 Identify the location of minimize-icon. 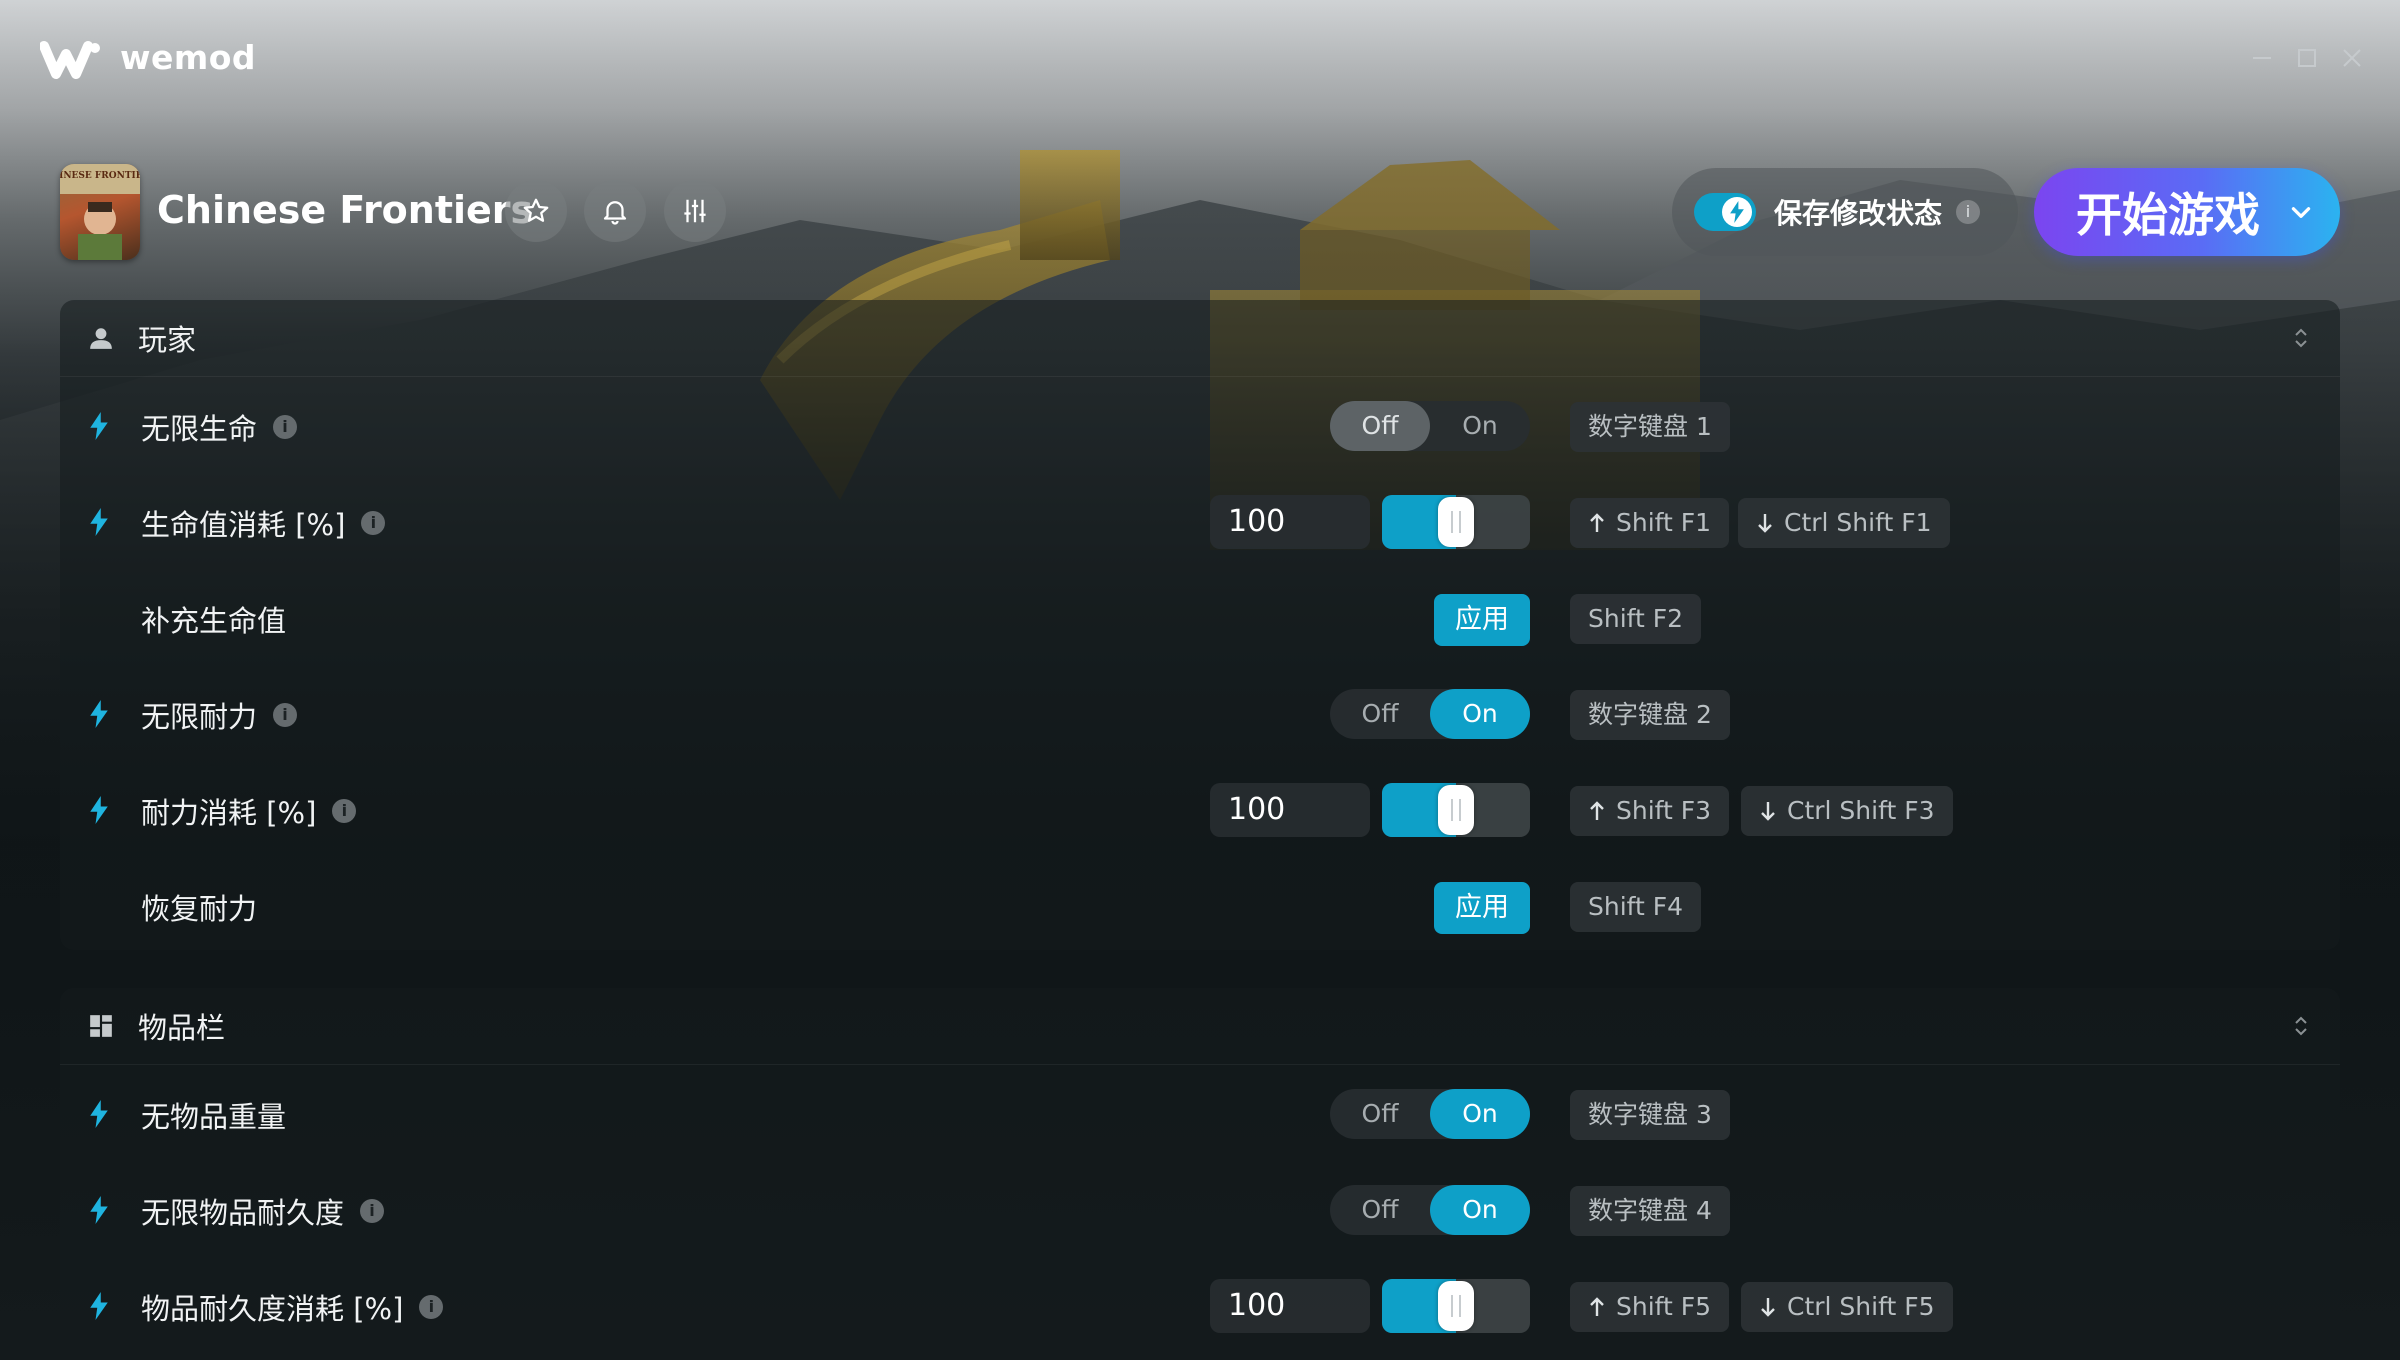
(2262, 58).